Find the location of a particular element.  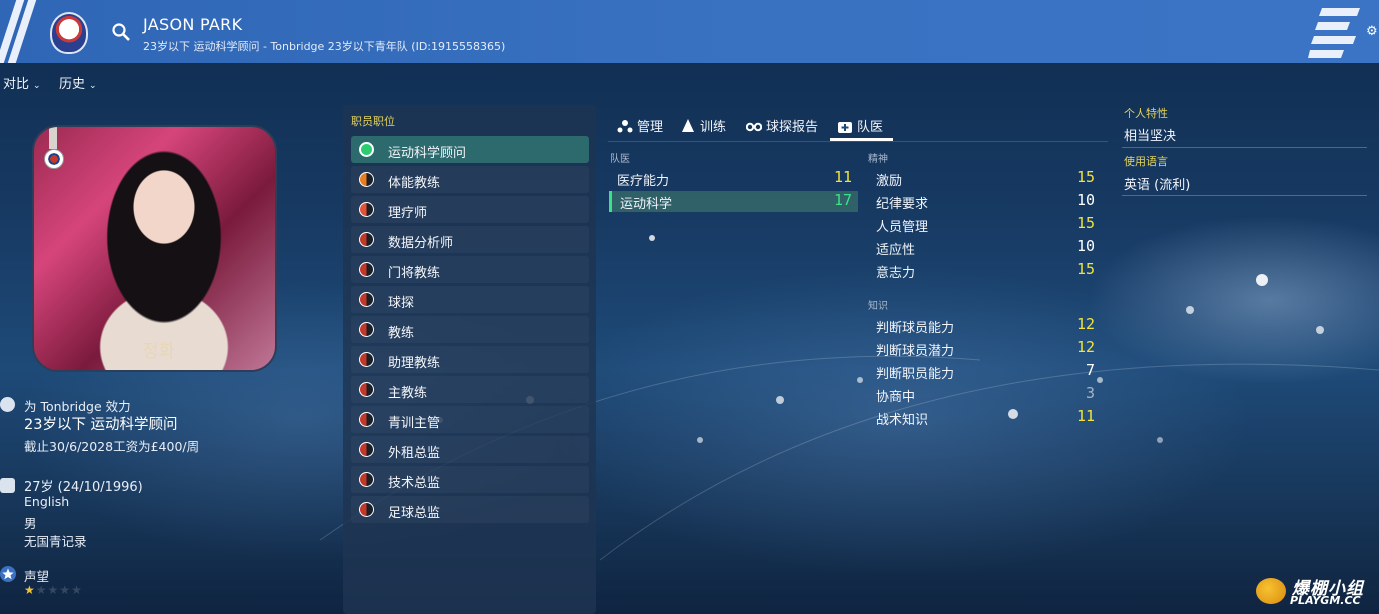

medical-kit-icon is located at coordinates (845, 127).